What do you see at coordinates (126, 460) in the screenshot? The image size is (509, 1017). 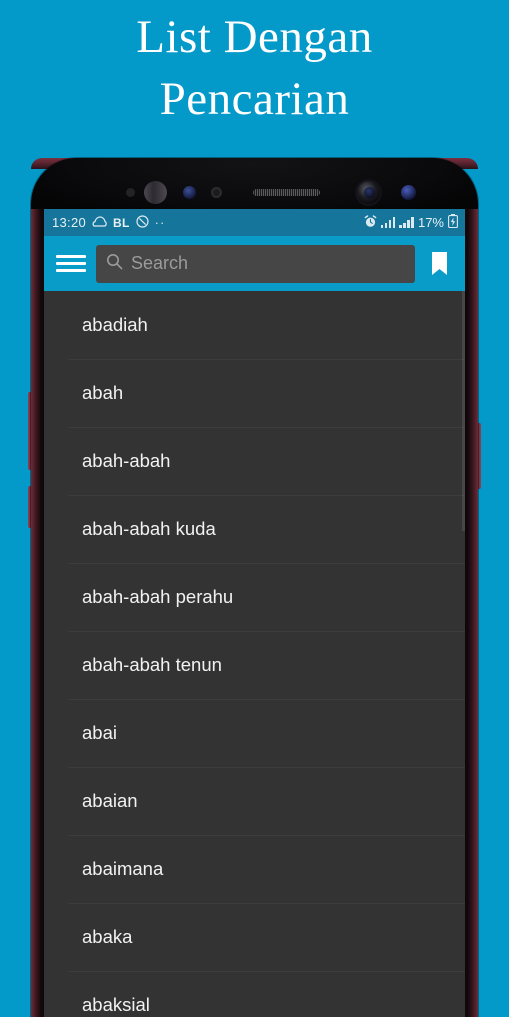 I see `list-item-label: abah-abah` at bounding box center [126, 460].